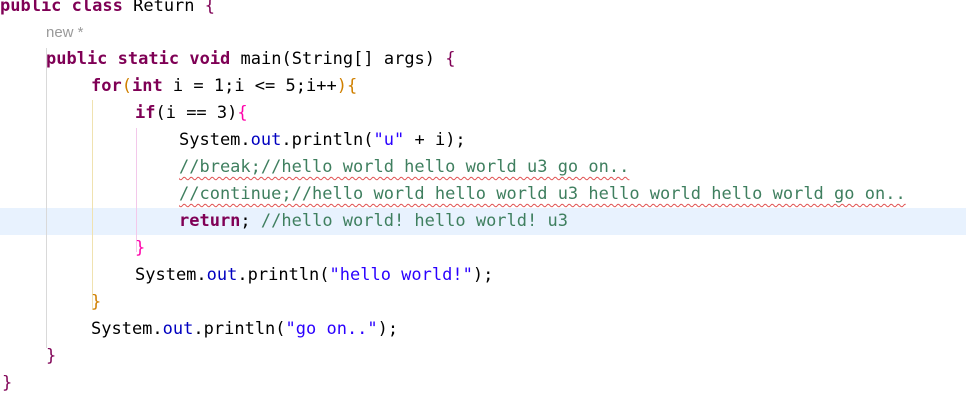 This screenshot has height=402, width=966. I want to click on code-line-11: System.out.println("hello world!");, so click(314, 275).